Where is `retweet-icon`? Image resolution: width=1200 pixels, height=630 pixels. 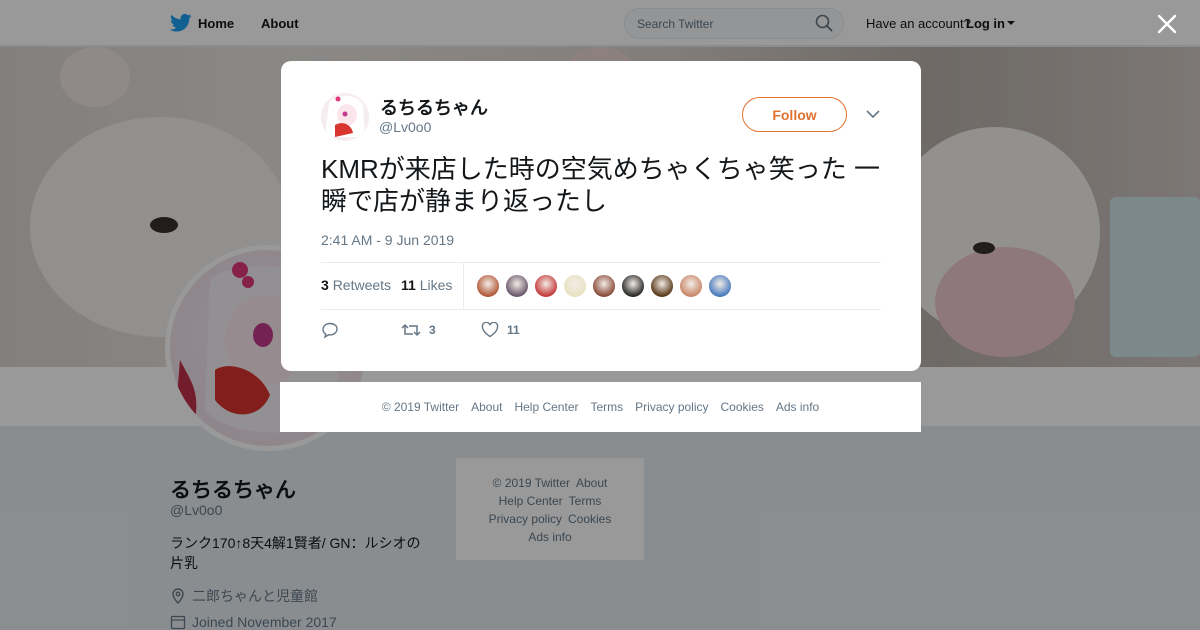
retweet-icon is located at coordinates (411, 330).